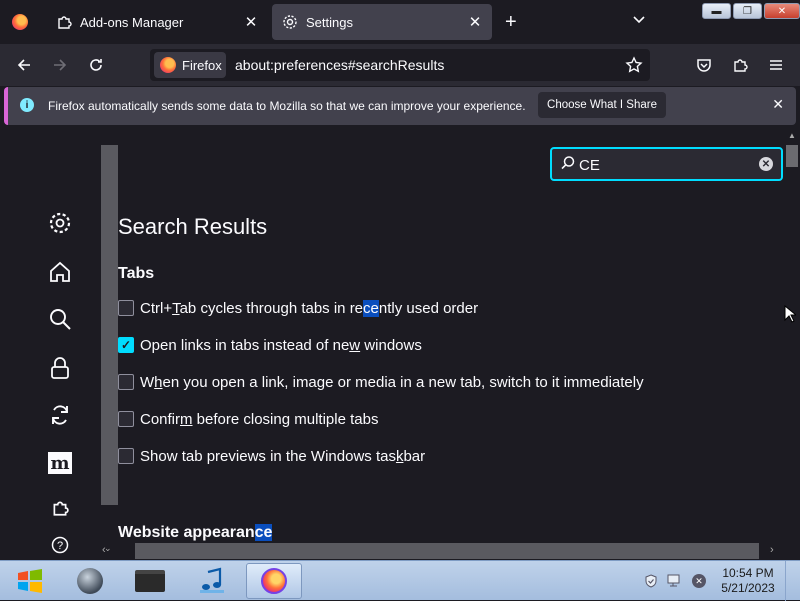 The height and width of the screenshot is (601, 800). What do you see at coordinates (782, 11) in the screenshot?
I see `window-close-button: ✕` at bounding box center [782, 11].